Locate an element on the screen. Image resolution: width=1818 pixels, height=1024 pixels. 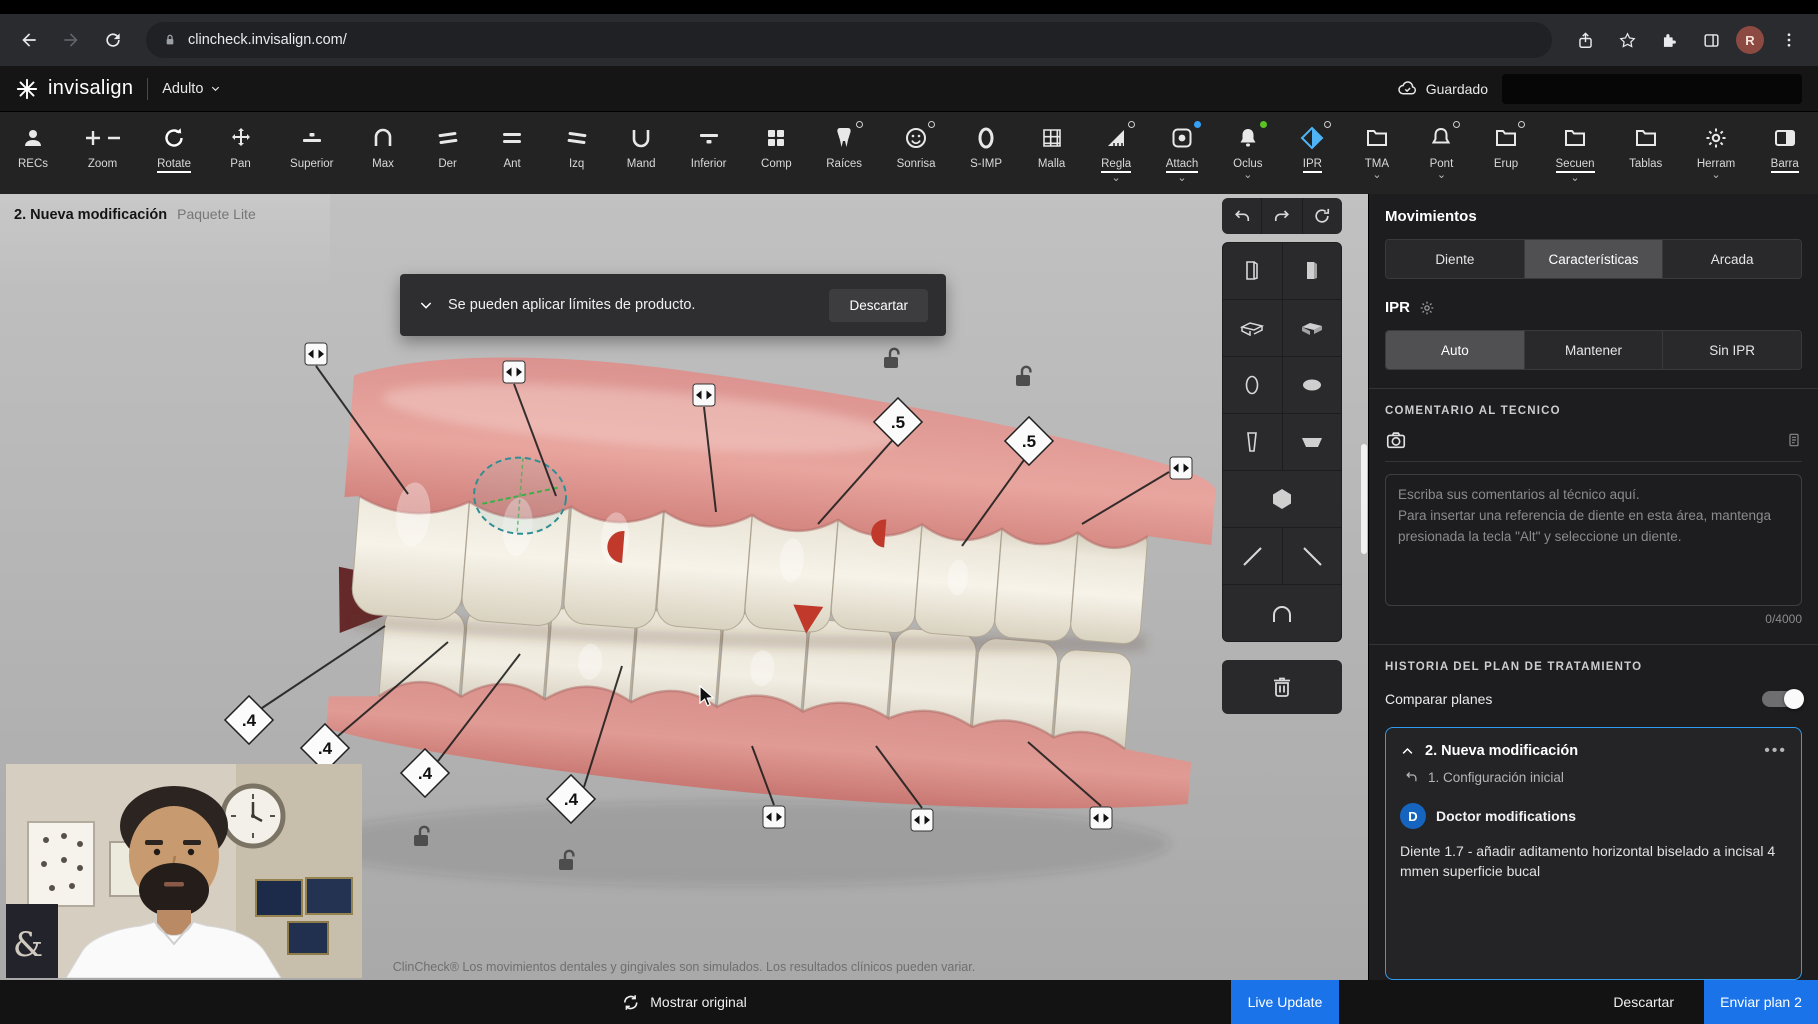
attachment-trapezoid-horizontal-button is located at coordinates (1311, 442).